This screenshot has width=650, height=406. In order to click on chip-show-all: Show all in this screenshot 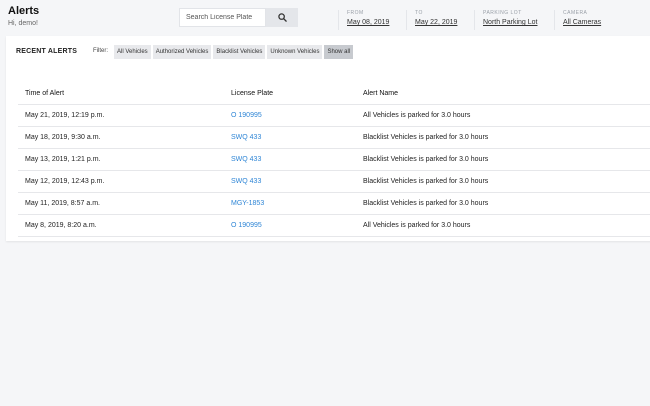, I will do `click(339, 52)`.